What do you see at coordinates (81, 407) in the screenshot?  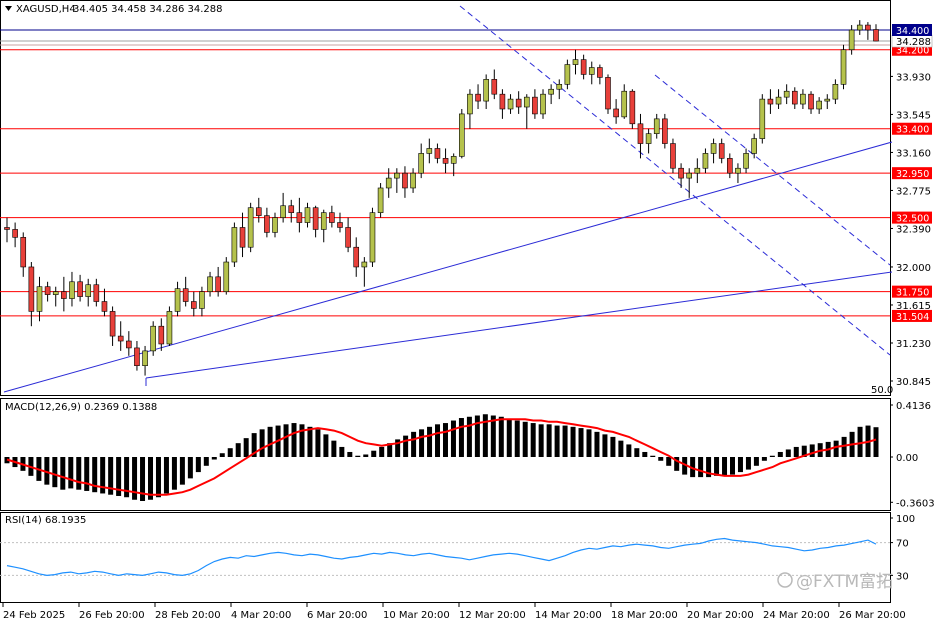 I see `macd-title: MACD(12,26,9) 0.2369 0.1388` at bounding box center [81, 407].